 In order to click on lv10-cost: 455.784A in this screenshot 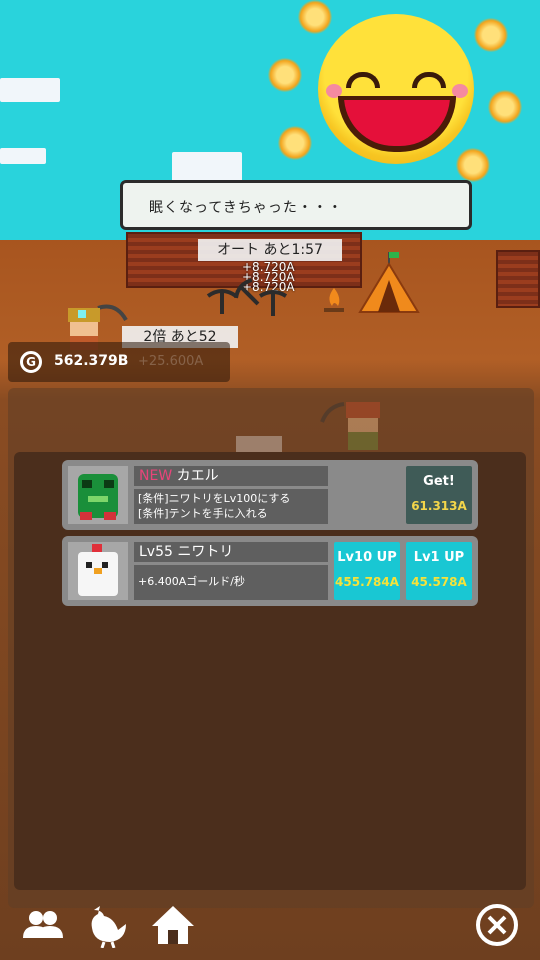, I will do `click(367, 582)`.